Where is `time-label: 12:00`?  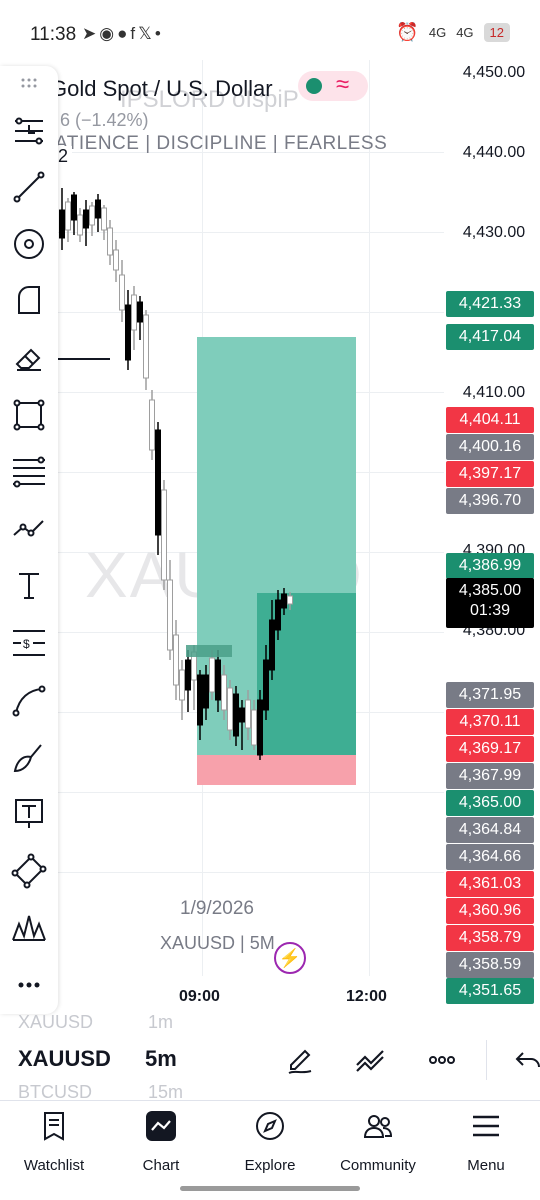
time-label: 12:00 is located at coordinates (366, 996).